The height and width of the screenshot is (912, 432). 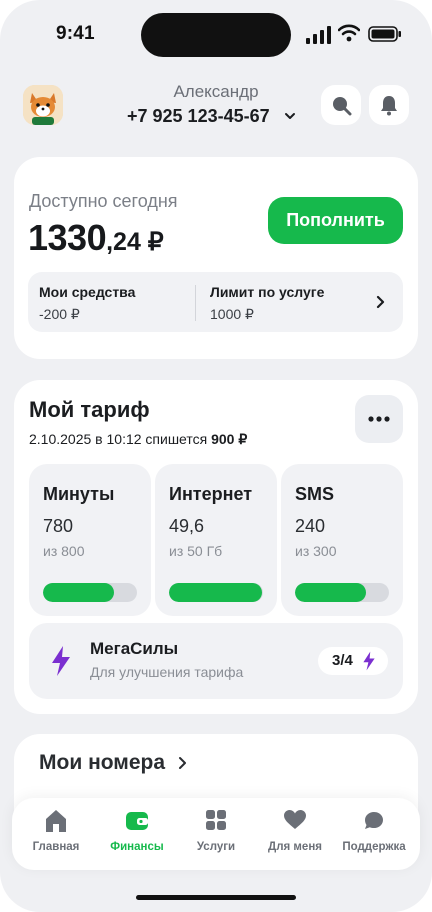 What do you see at coordinates (216, 847) in the screenshot?
I see `tab-label: Услуги` at bounding box center [216, 847].